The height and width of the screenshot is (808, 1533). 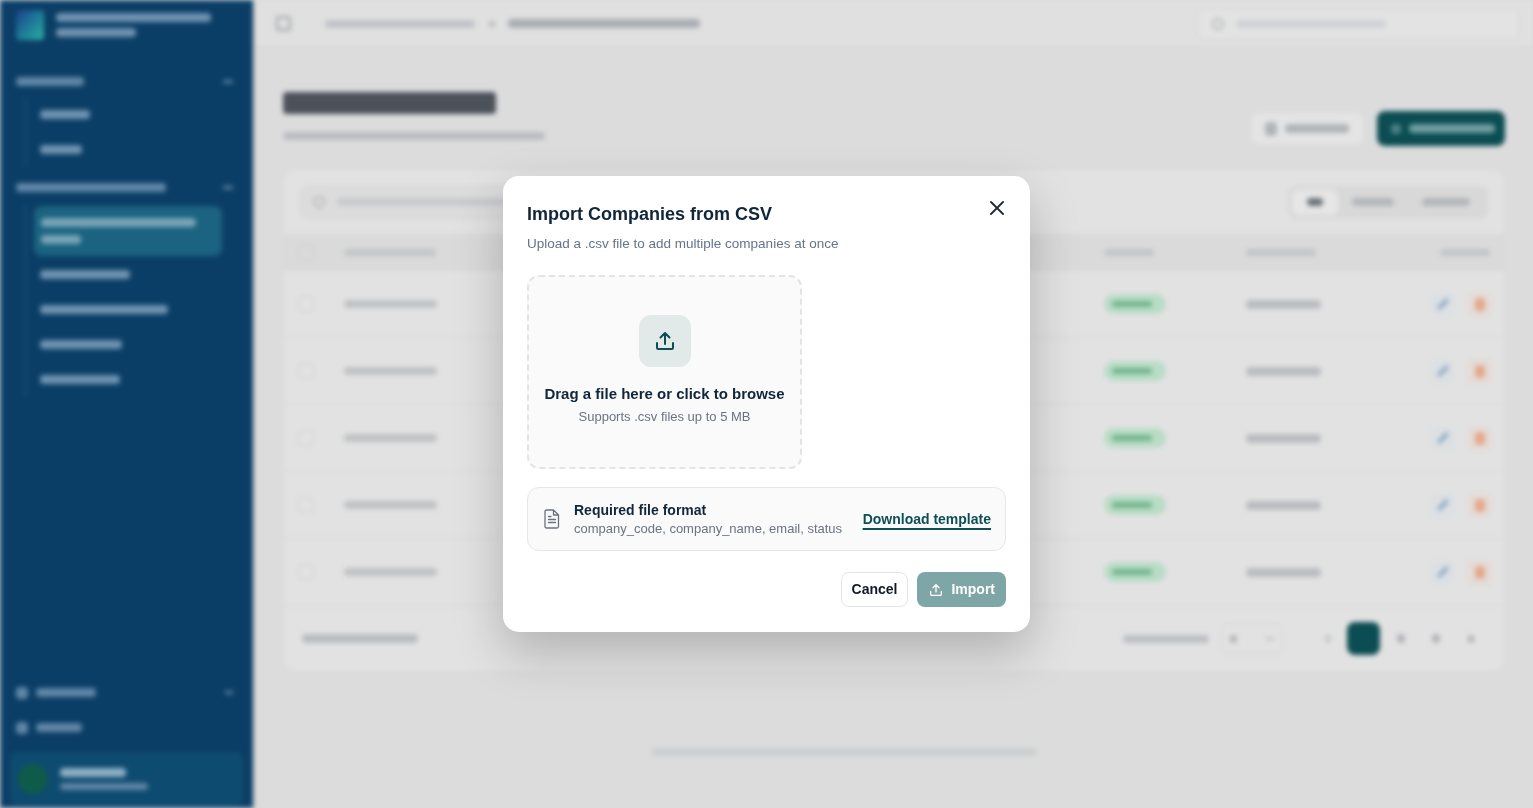 I want to click on cancel-button: Cancel, so click(x=874, y=589).